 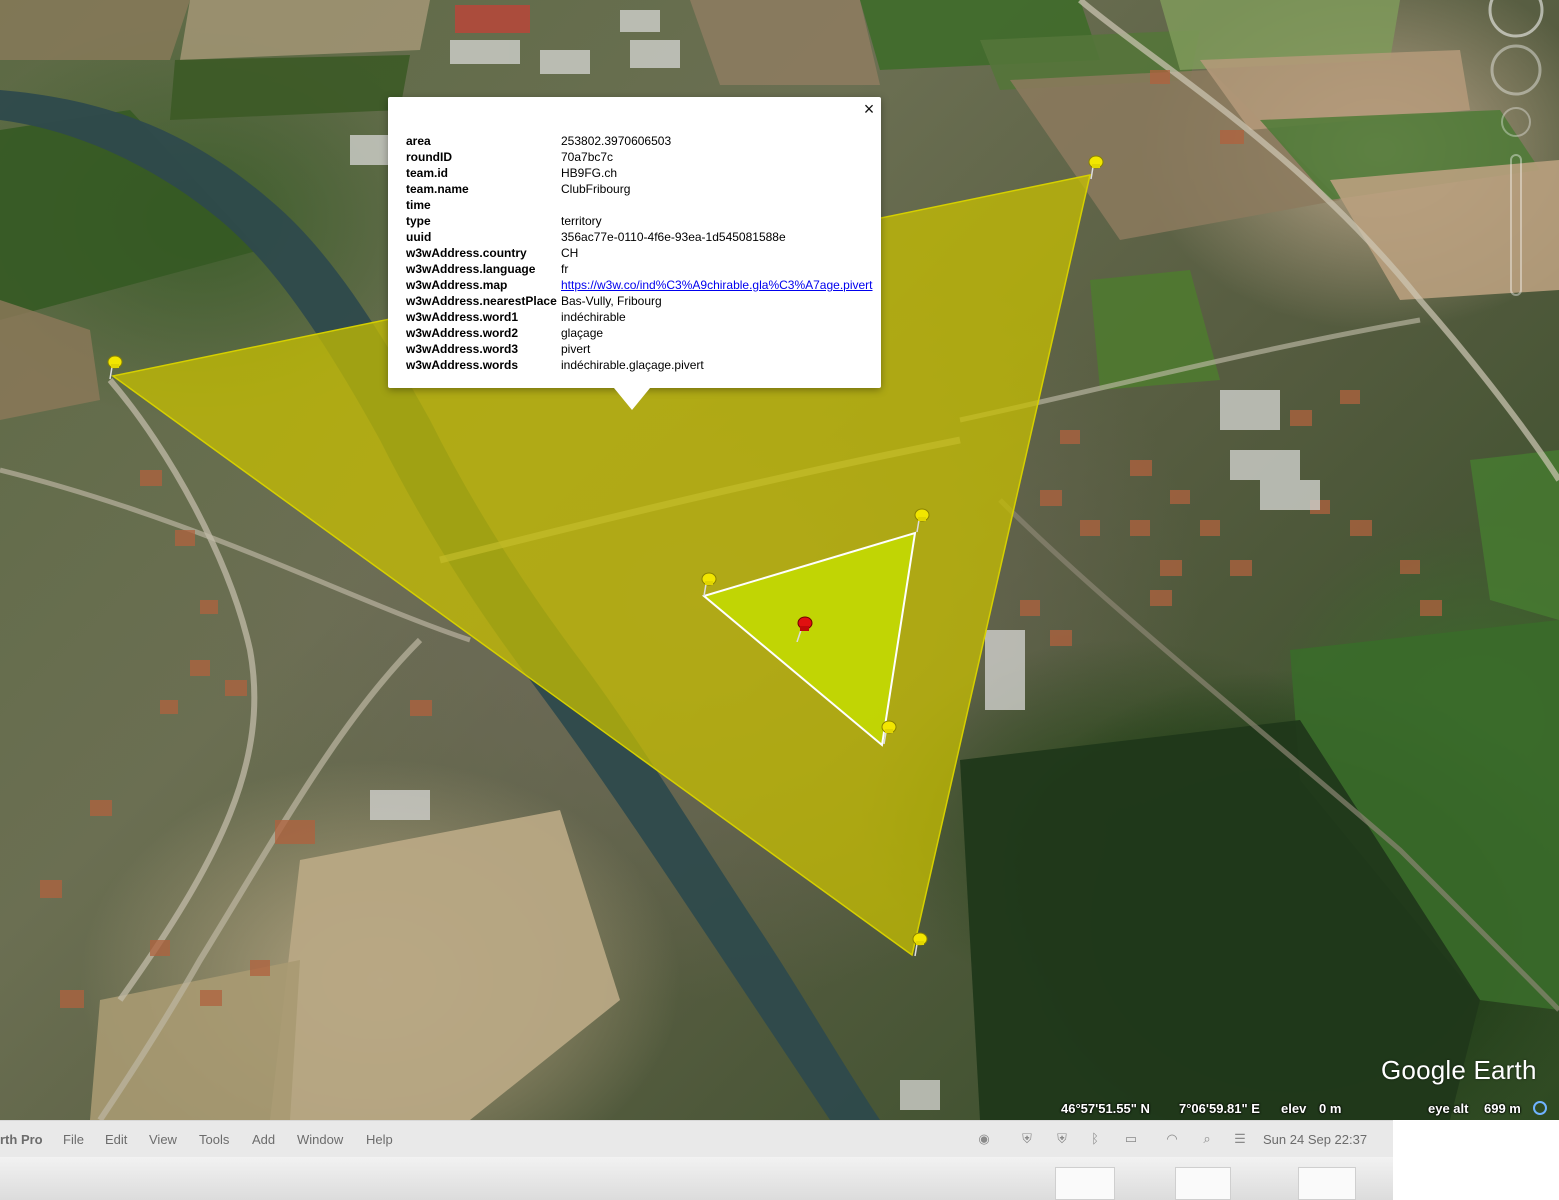 What do you see at coordinates (1459, 1070) in the screenshot?
I see `google-earth-logo: Google Earth` at bounding box center [1459, 1070].